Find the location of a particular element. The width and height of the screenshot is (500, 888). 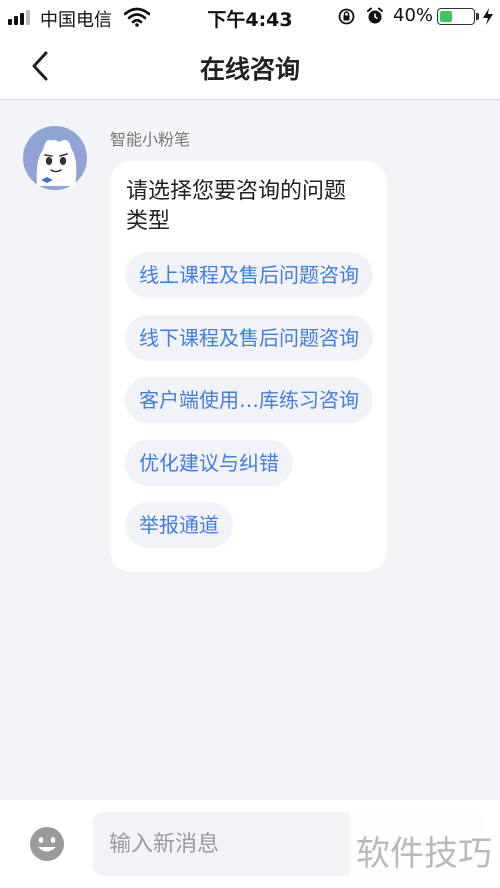

nav-bar: 在线咨询 is located at coordinates (250, 66).